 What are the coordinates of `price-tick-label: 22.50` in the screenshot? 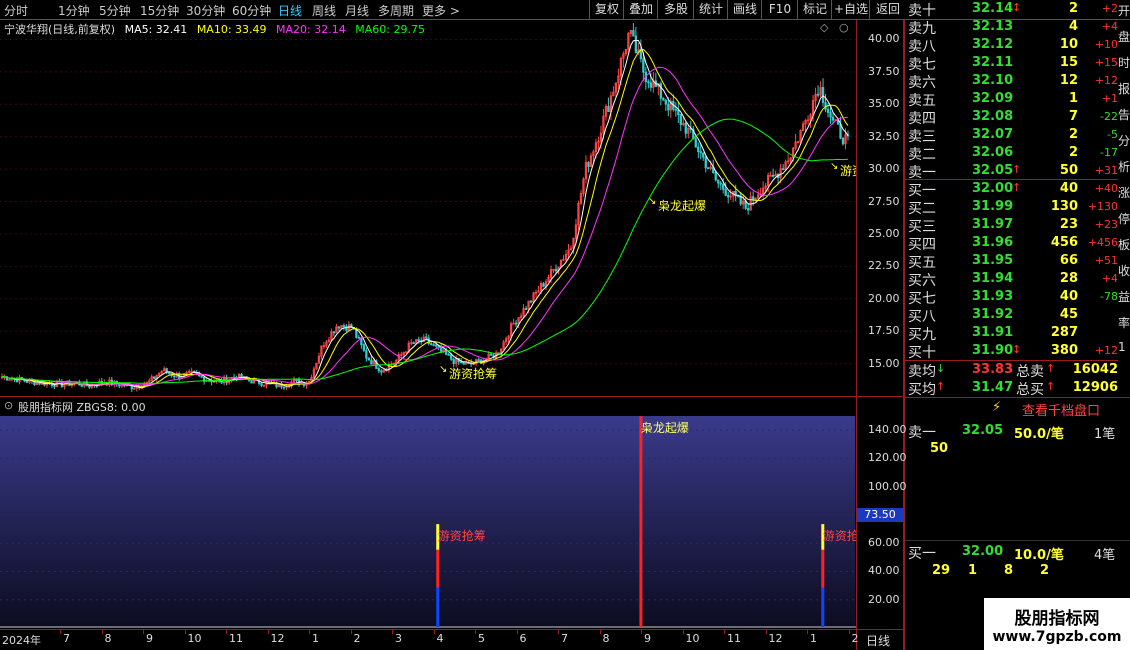 It's located at (884, 266).